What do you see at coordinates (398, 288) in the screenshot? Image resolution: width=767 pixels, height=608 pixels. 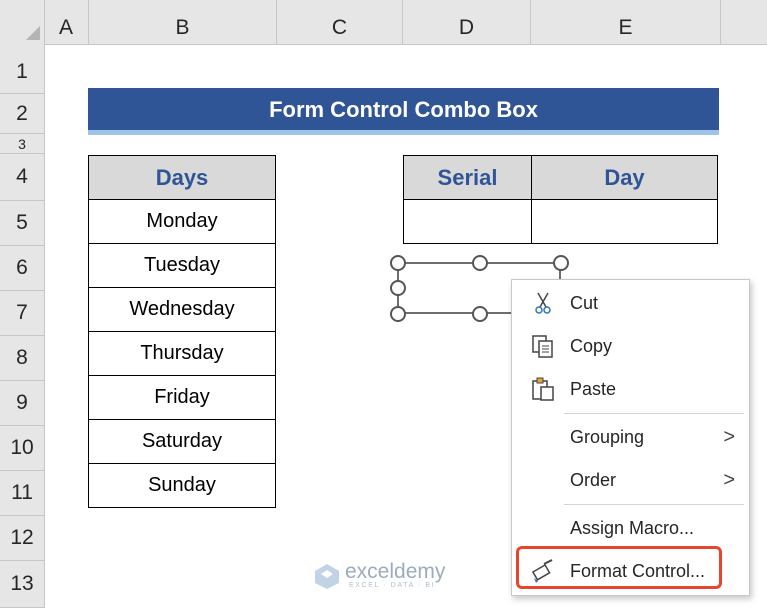 I see `resize-handle-left` at bounding box center [398, 288].